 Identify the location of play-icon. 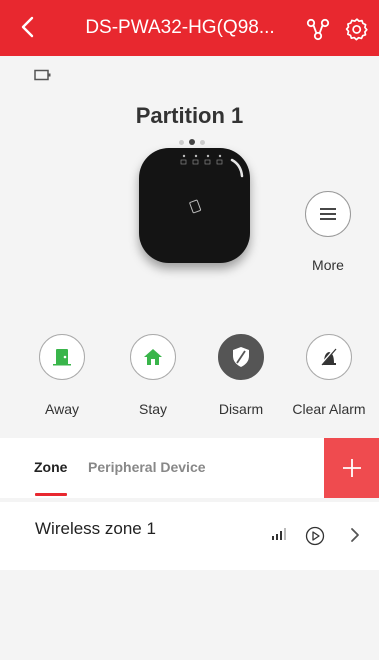
(315, 536).